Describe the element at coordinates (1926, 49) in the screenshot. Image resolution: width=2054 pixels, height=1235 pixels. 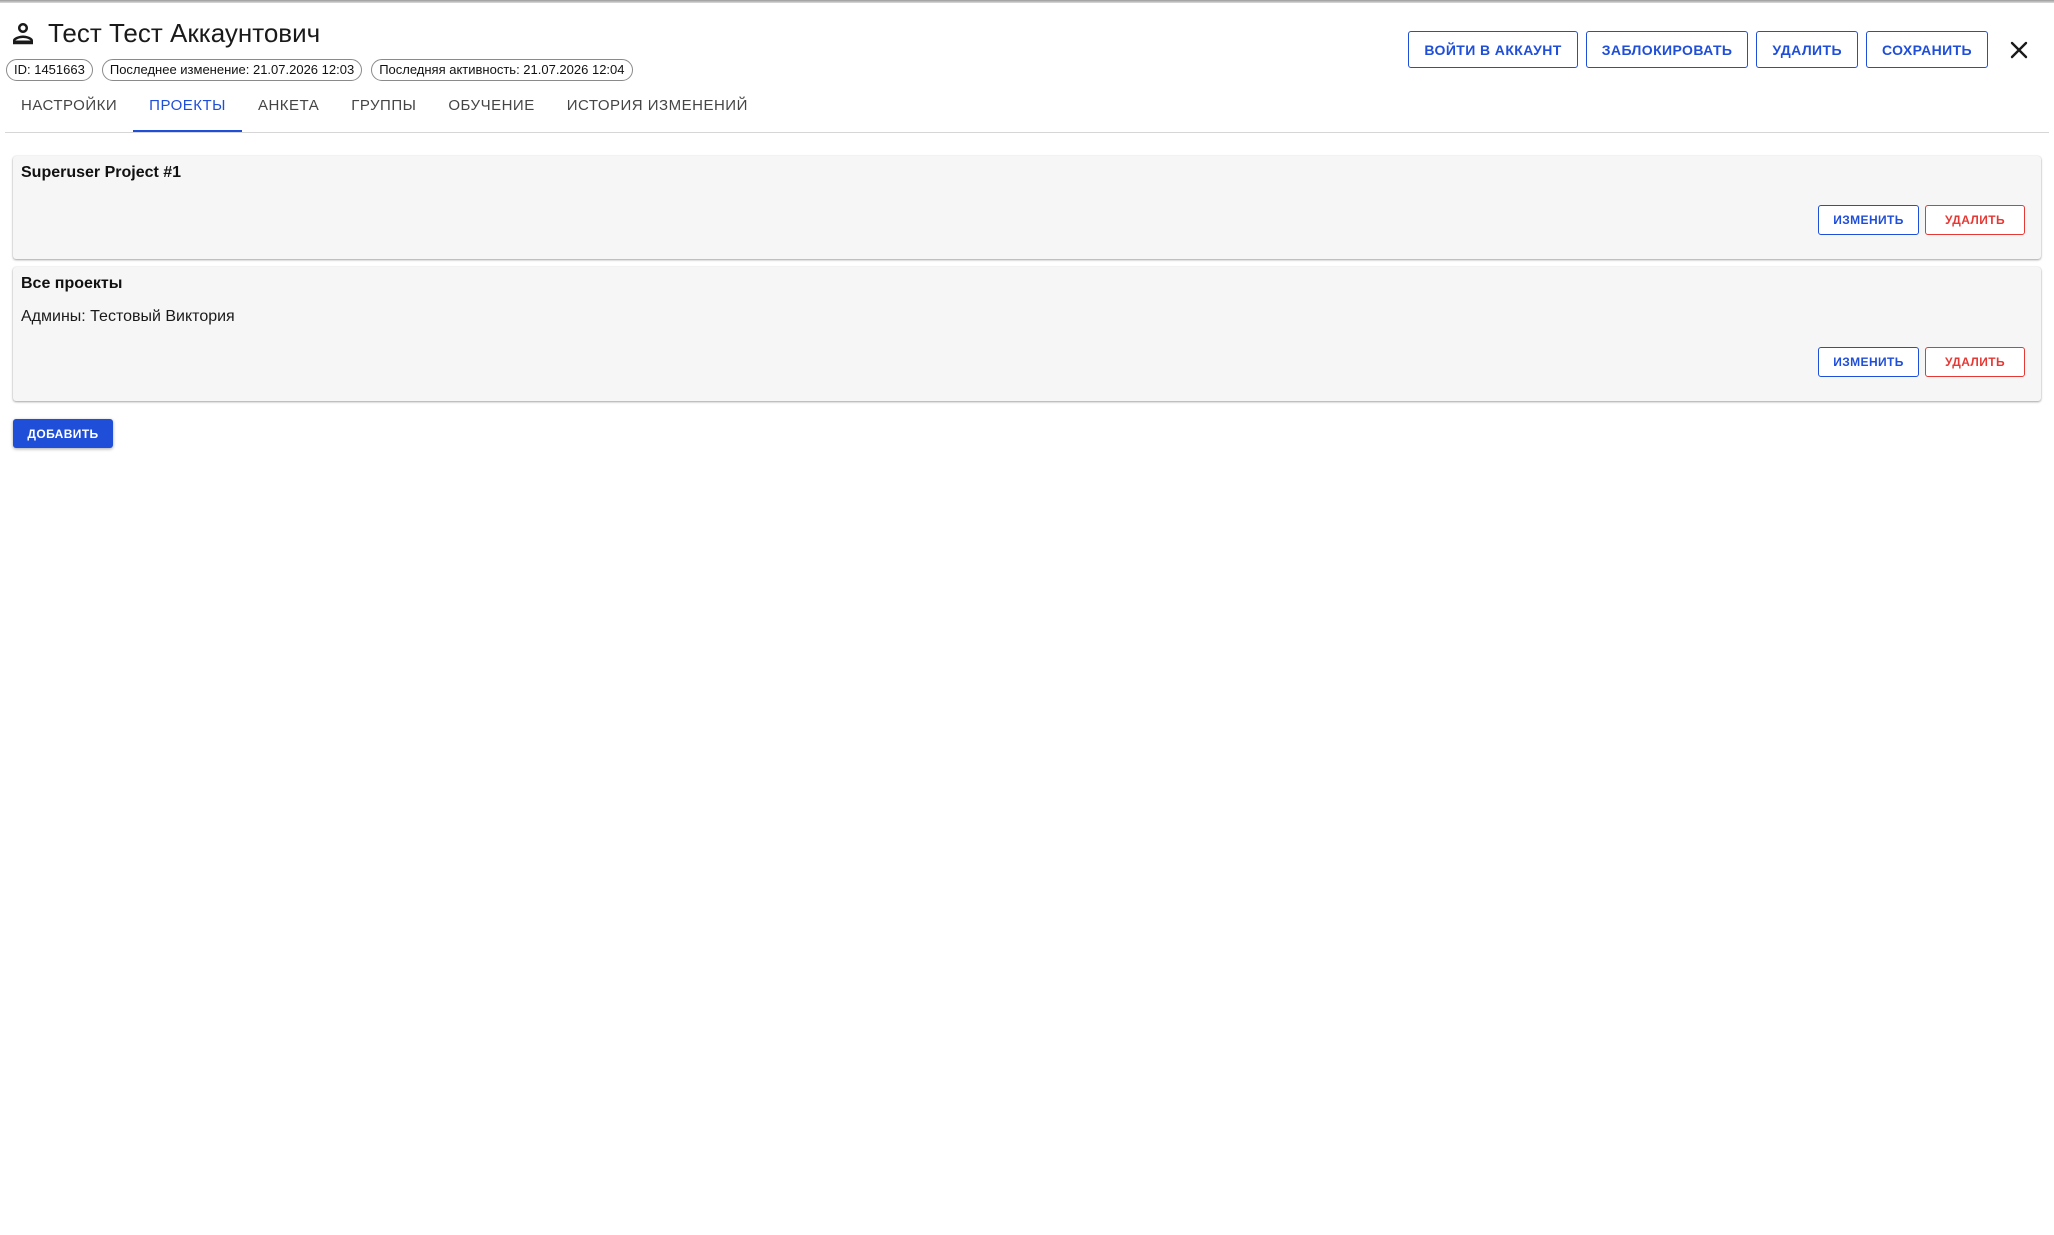
I see `save-button: Сохранить` at that location.